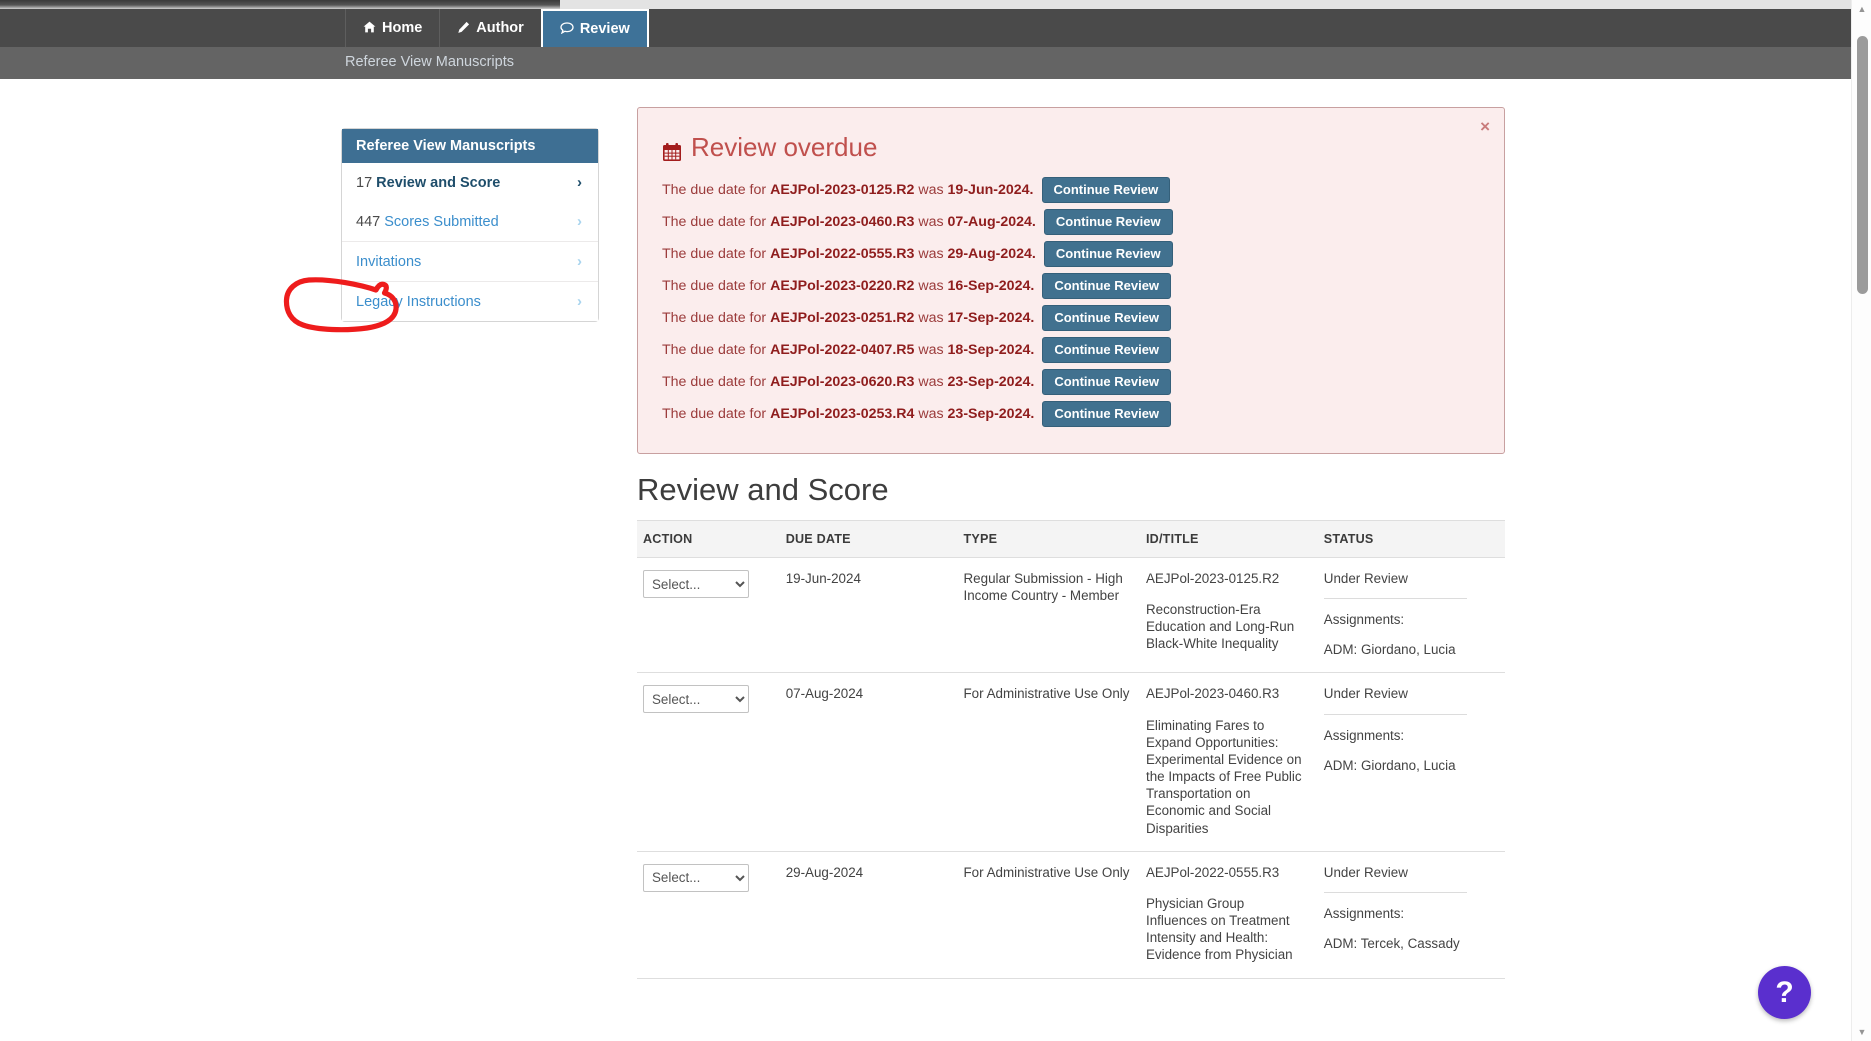 The image size is (1871, 1041). I want to click on sidebar-item-invitations-label: Invitations, so click(389, 261).